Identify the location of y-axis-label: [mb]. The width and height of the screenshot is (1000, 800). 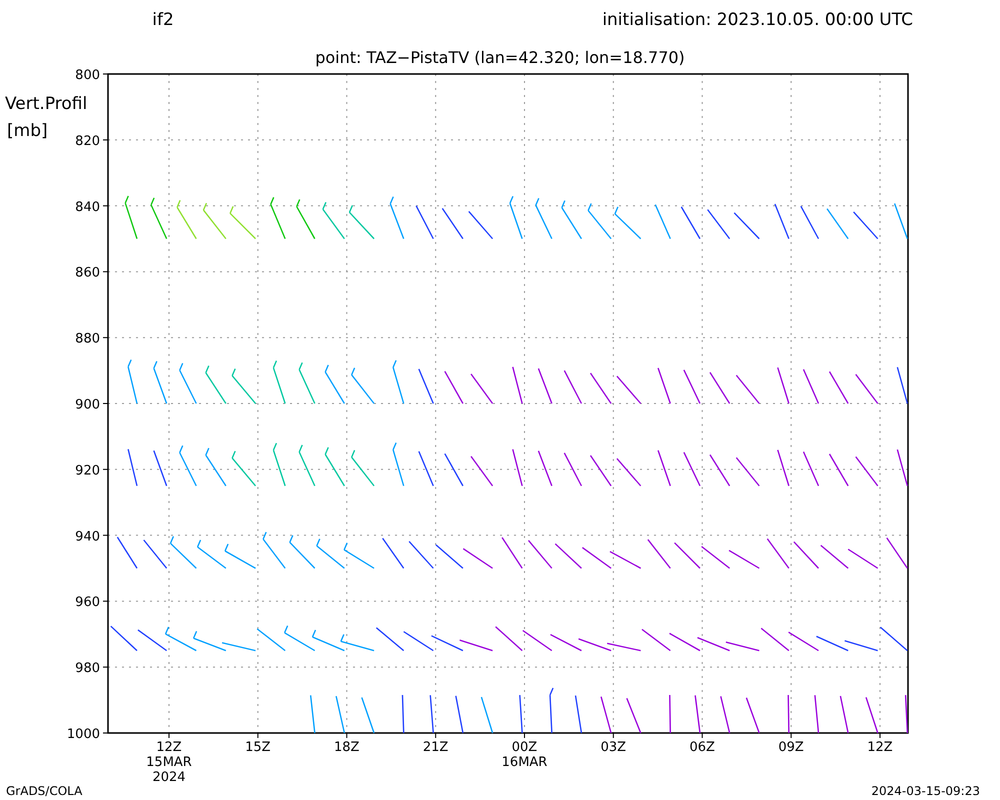
(27, 131).